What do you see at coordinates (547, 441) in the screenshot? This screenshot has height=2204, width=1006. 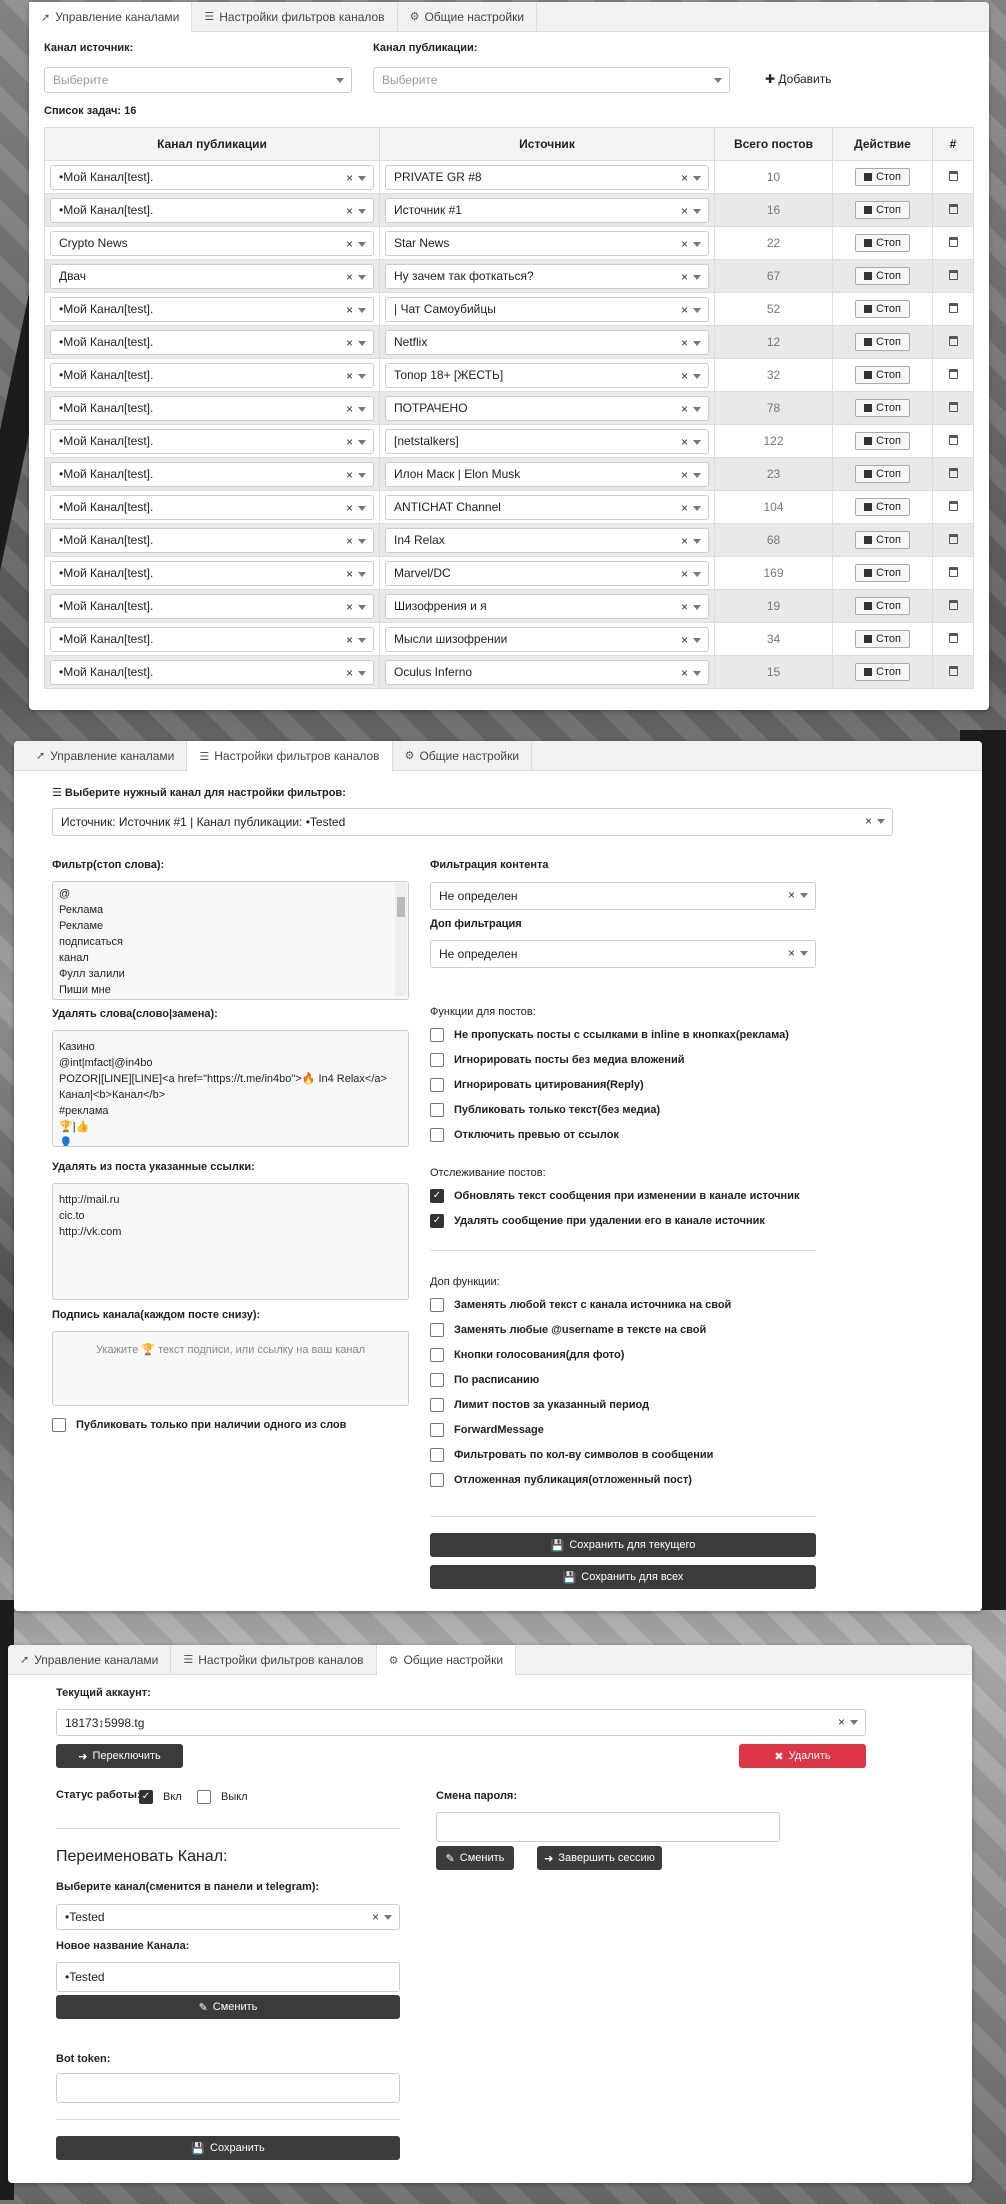 I see `row-source-select: [netstalkers] ×` at bounding box center [547, 441].